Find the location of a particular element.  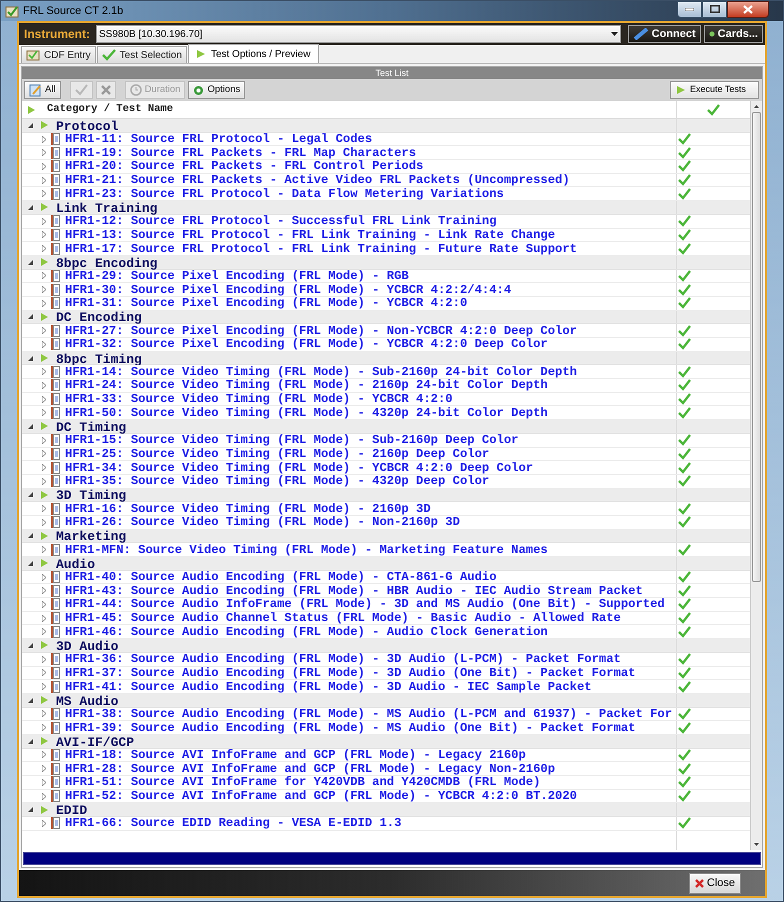

test-name: HFR1-15: Source Video Timing (FRL Mode) - Sub-2160p Deep Color is located at coordinates (291, 440).